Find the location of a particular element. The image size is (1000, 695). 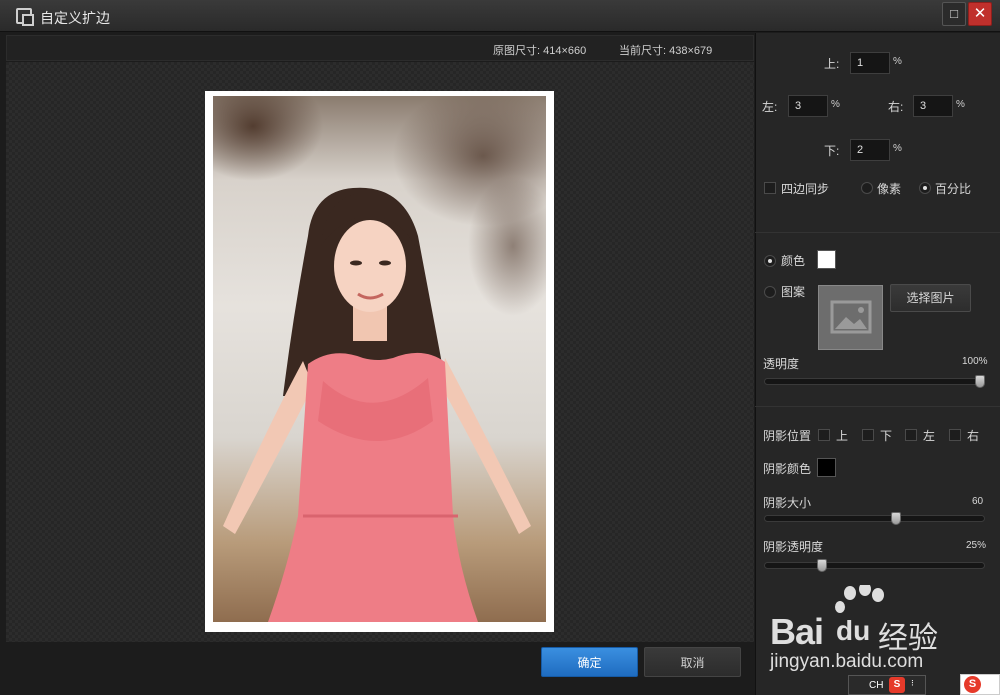

sync-sides-label: 四边同步 is located at coordinates (805, 189).